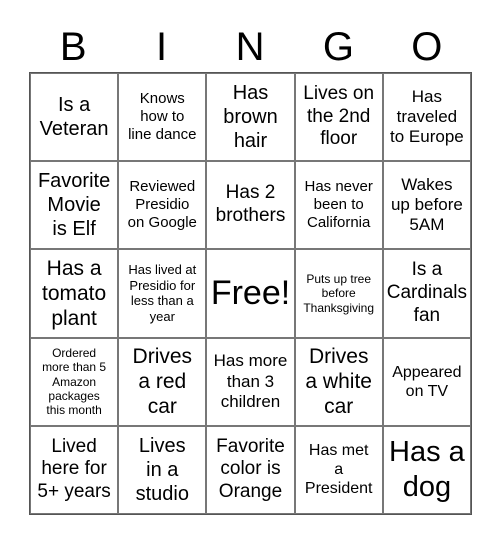 This screenshot has width=500, height=544. What do you see at coordinates (426, 117) in the screenshot?
I see `bingo-cell: Has traveled to Europe` at bounding box center [426, 117].